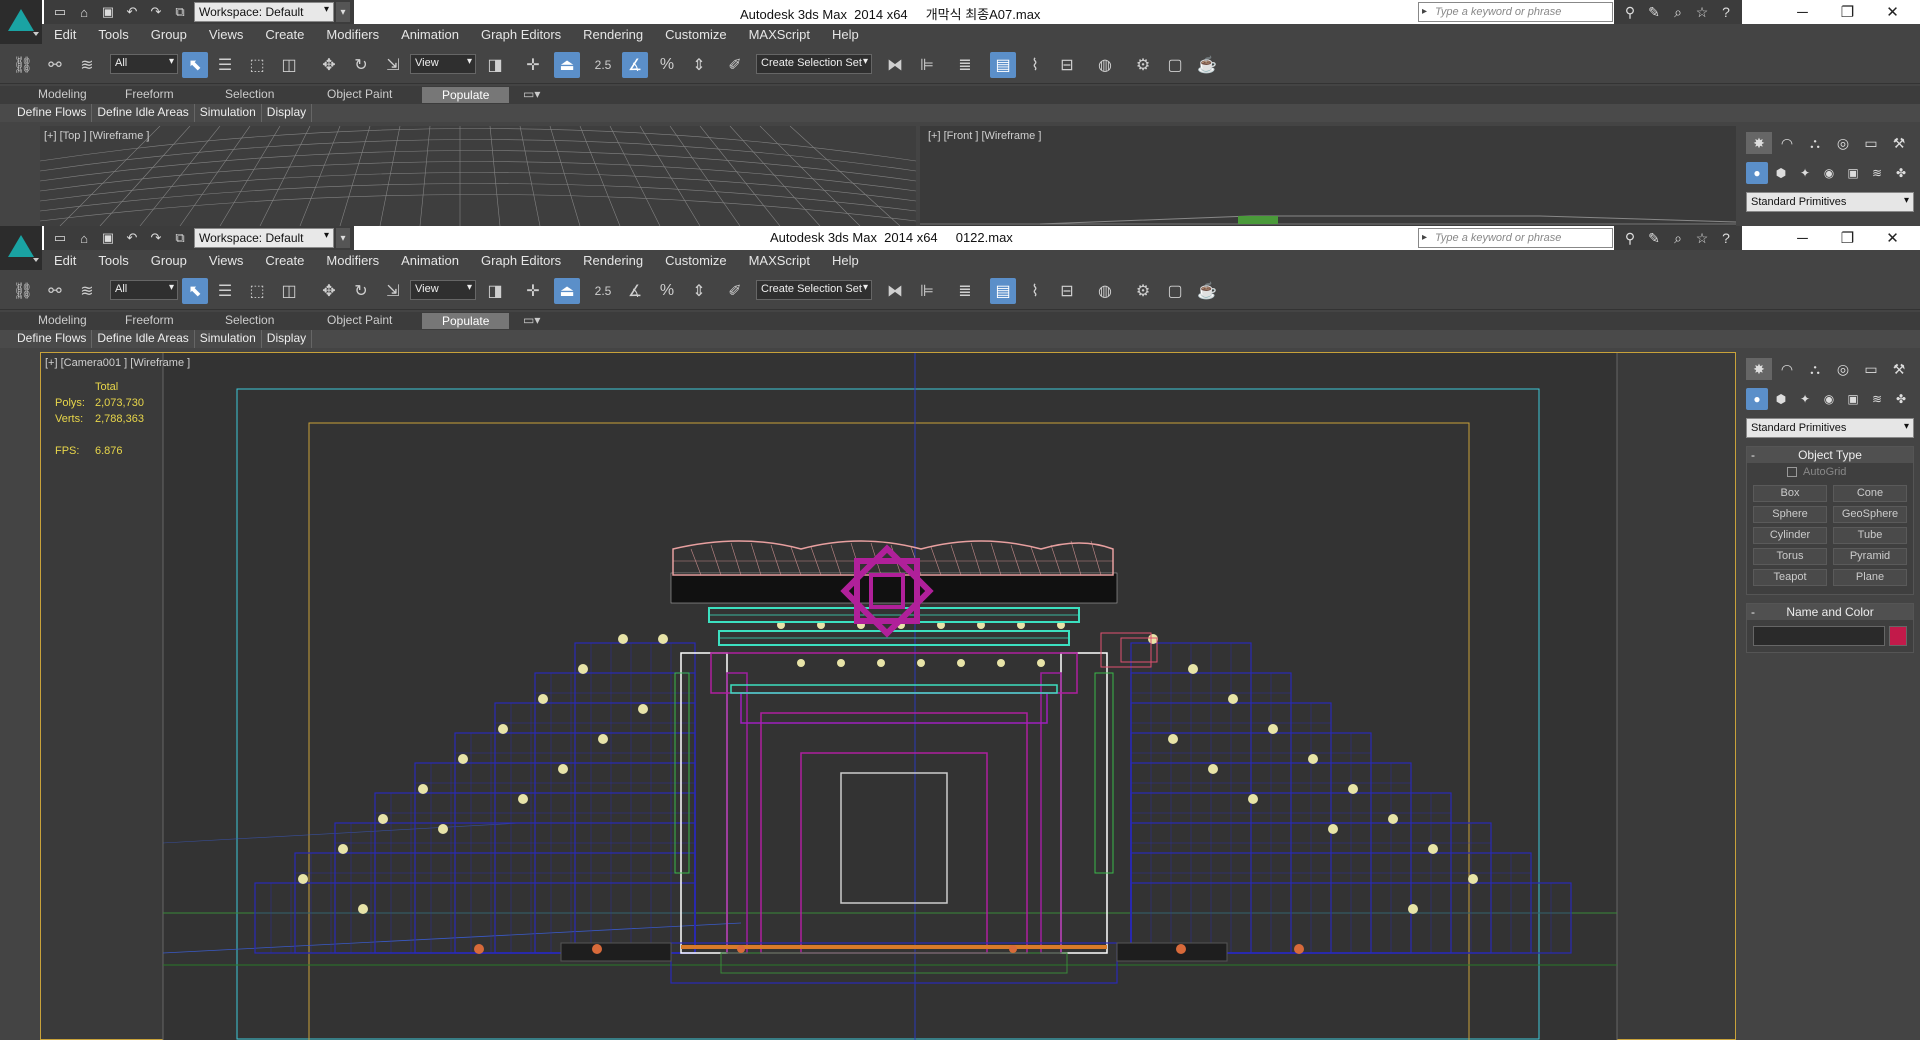  Describe the element at coordinates (284, 34) in the screenshot. I see `menu-create: Create` at that location.